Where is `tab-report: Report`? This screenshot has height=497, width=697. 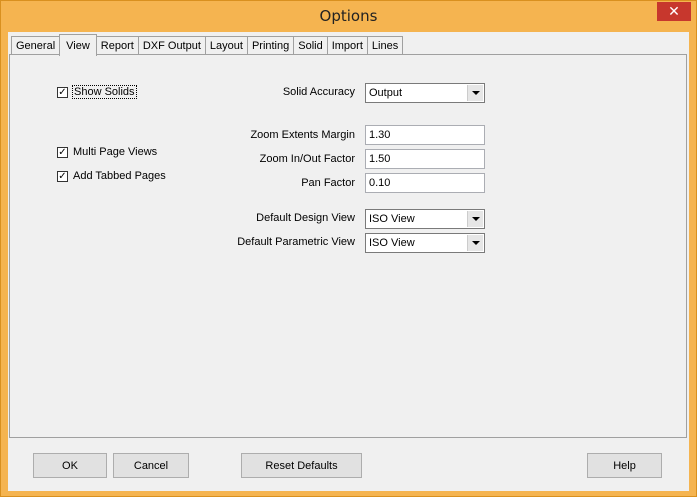
tab-report: Report is located at coordinates (117, 45).